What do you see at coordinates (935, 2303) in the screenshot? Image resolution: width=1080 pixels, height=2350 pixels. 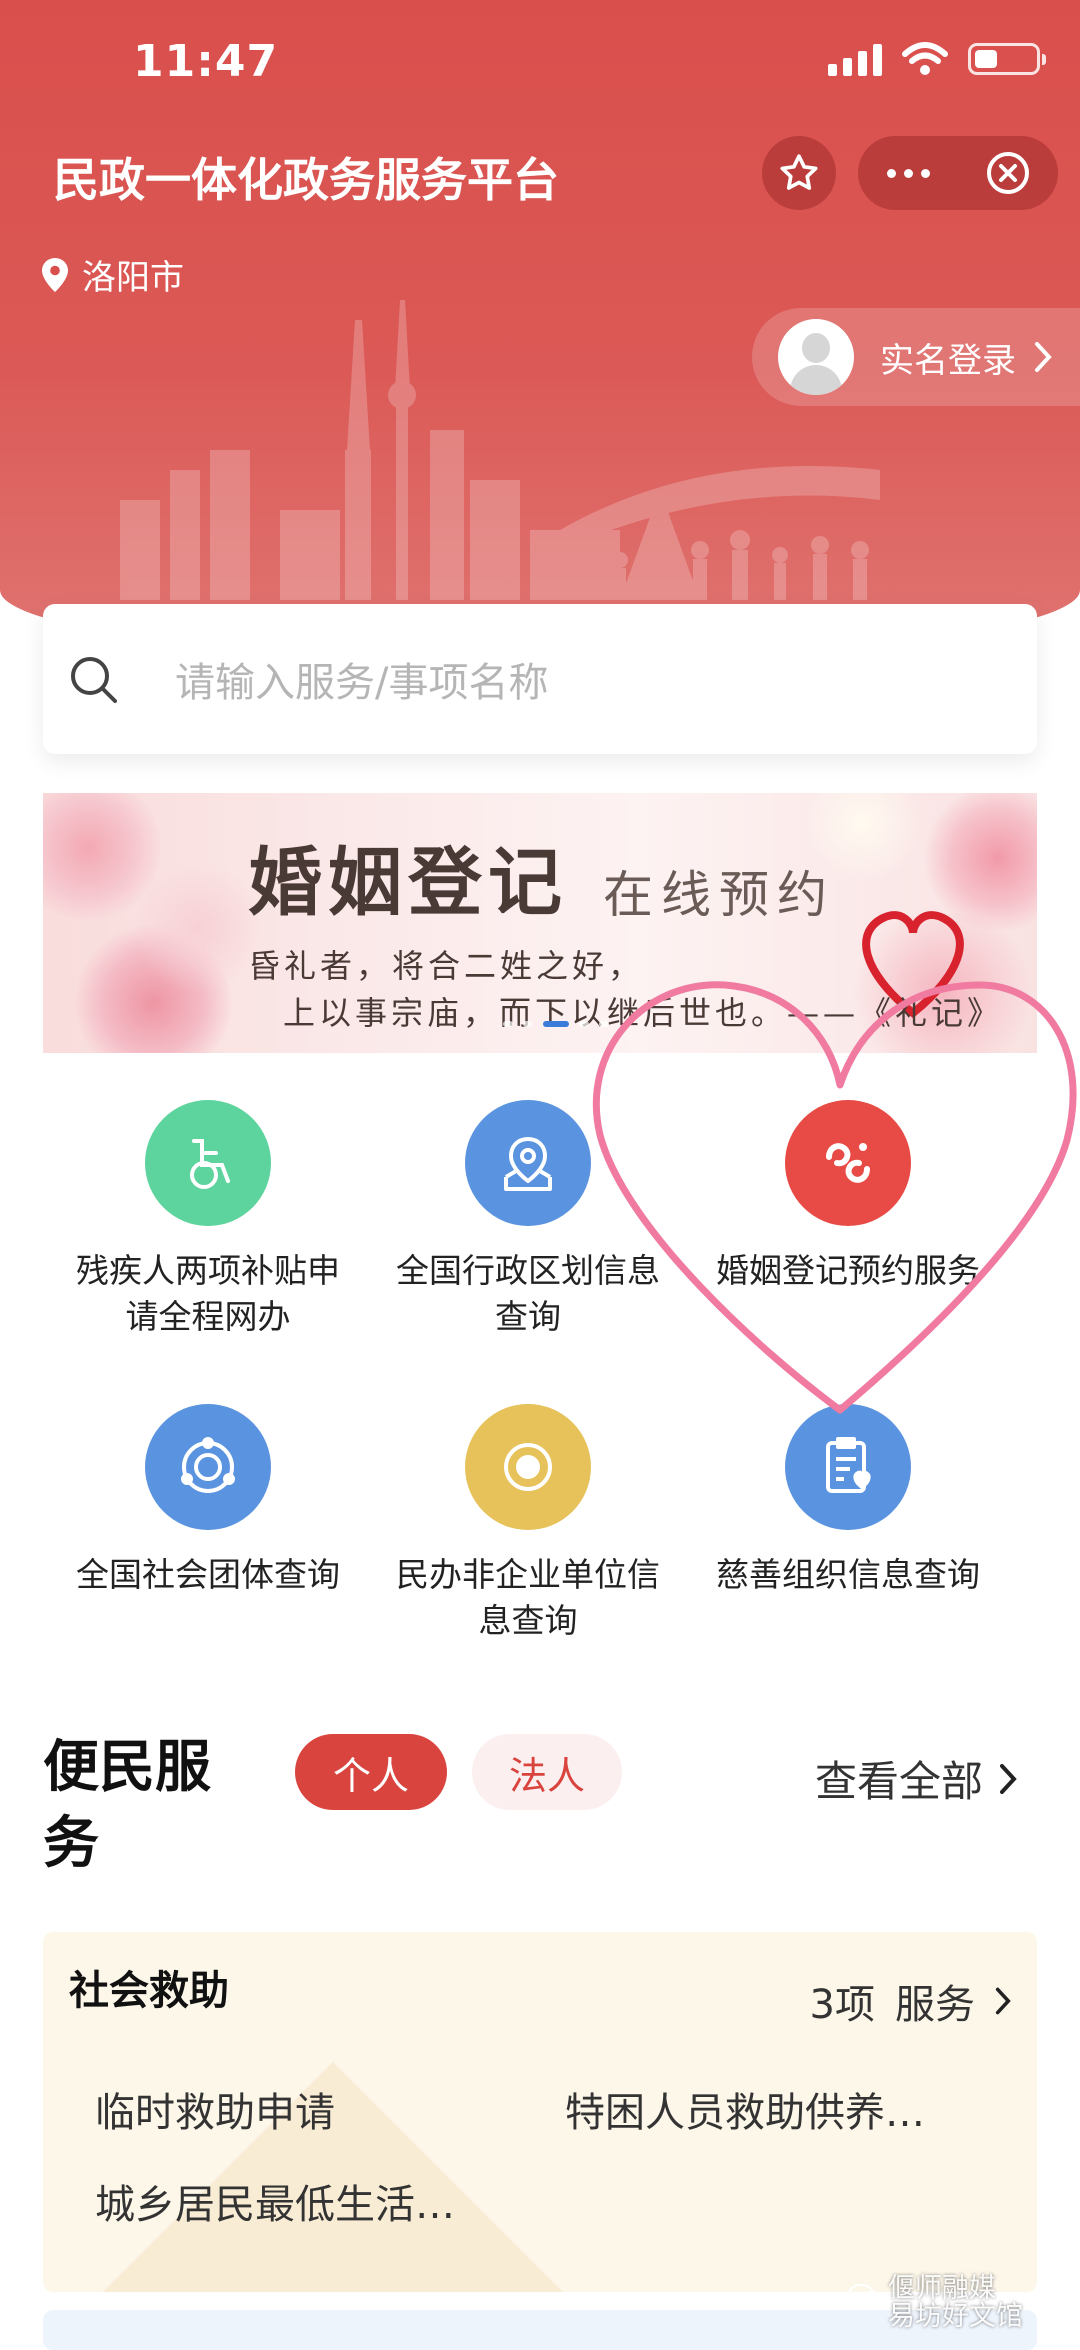 I see `watermark: 偃师融媒 易坊好文馆` at bounding box center [935, 2303].